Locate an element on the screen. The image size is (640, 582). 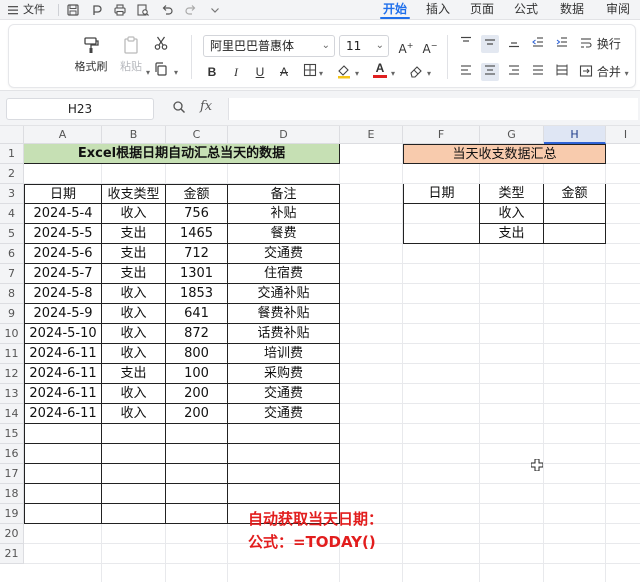
row-header-20: 20 is located at coordinates (12, 534).